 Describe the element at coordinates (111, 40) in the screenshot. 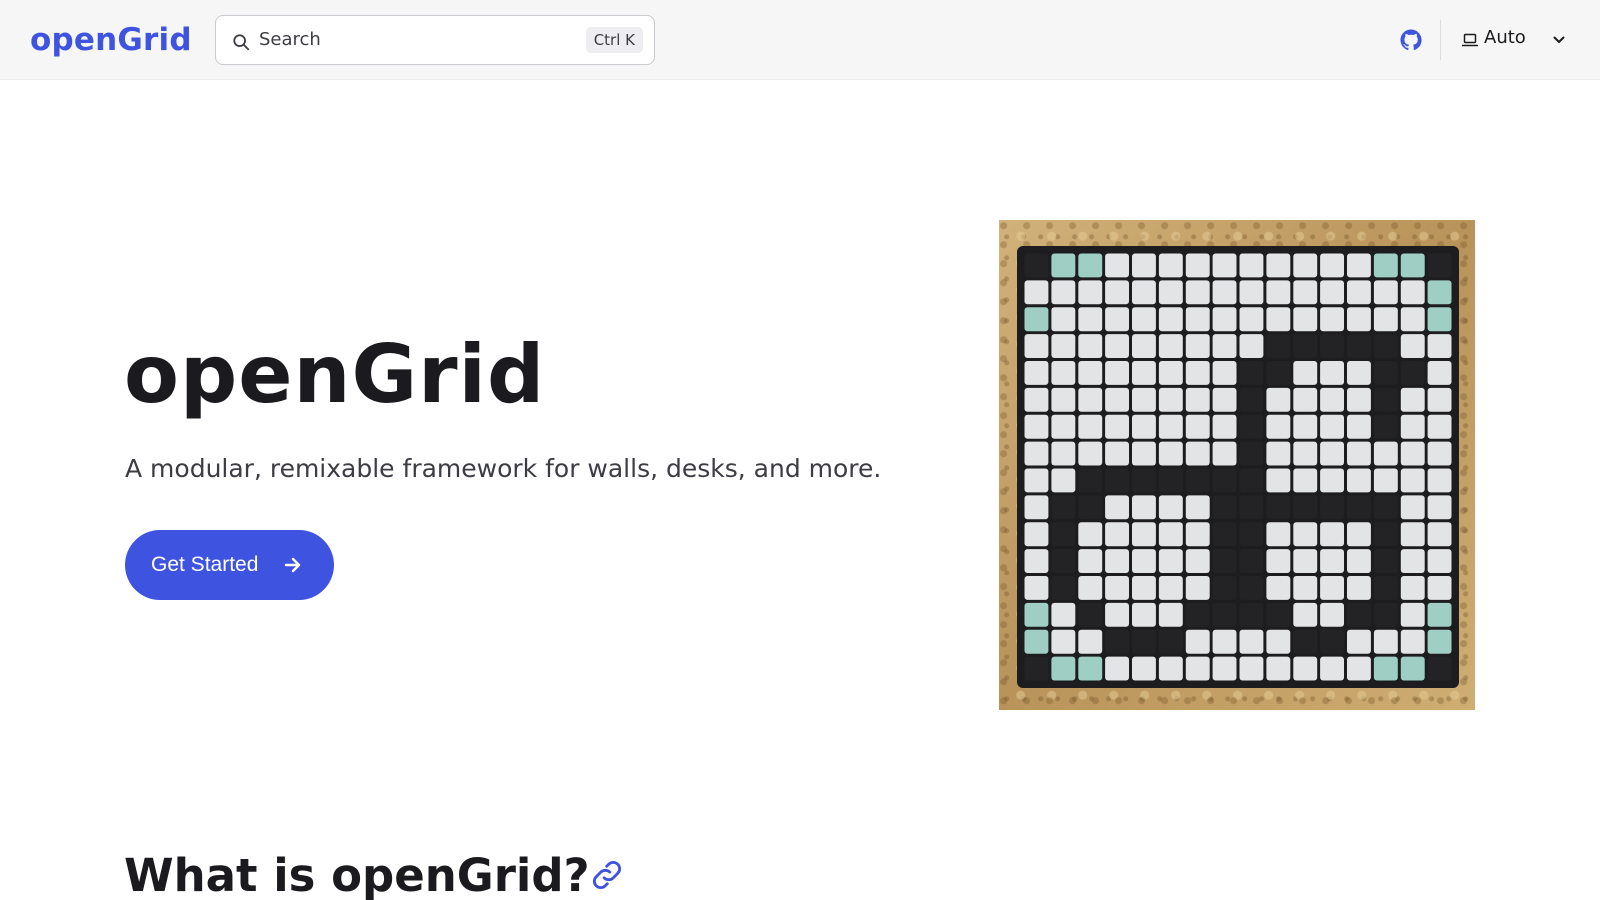

I see `site-logo: openGrid` at that location.